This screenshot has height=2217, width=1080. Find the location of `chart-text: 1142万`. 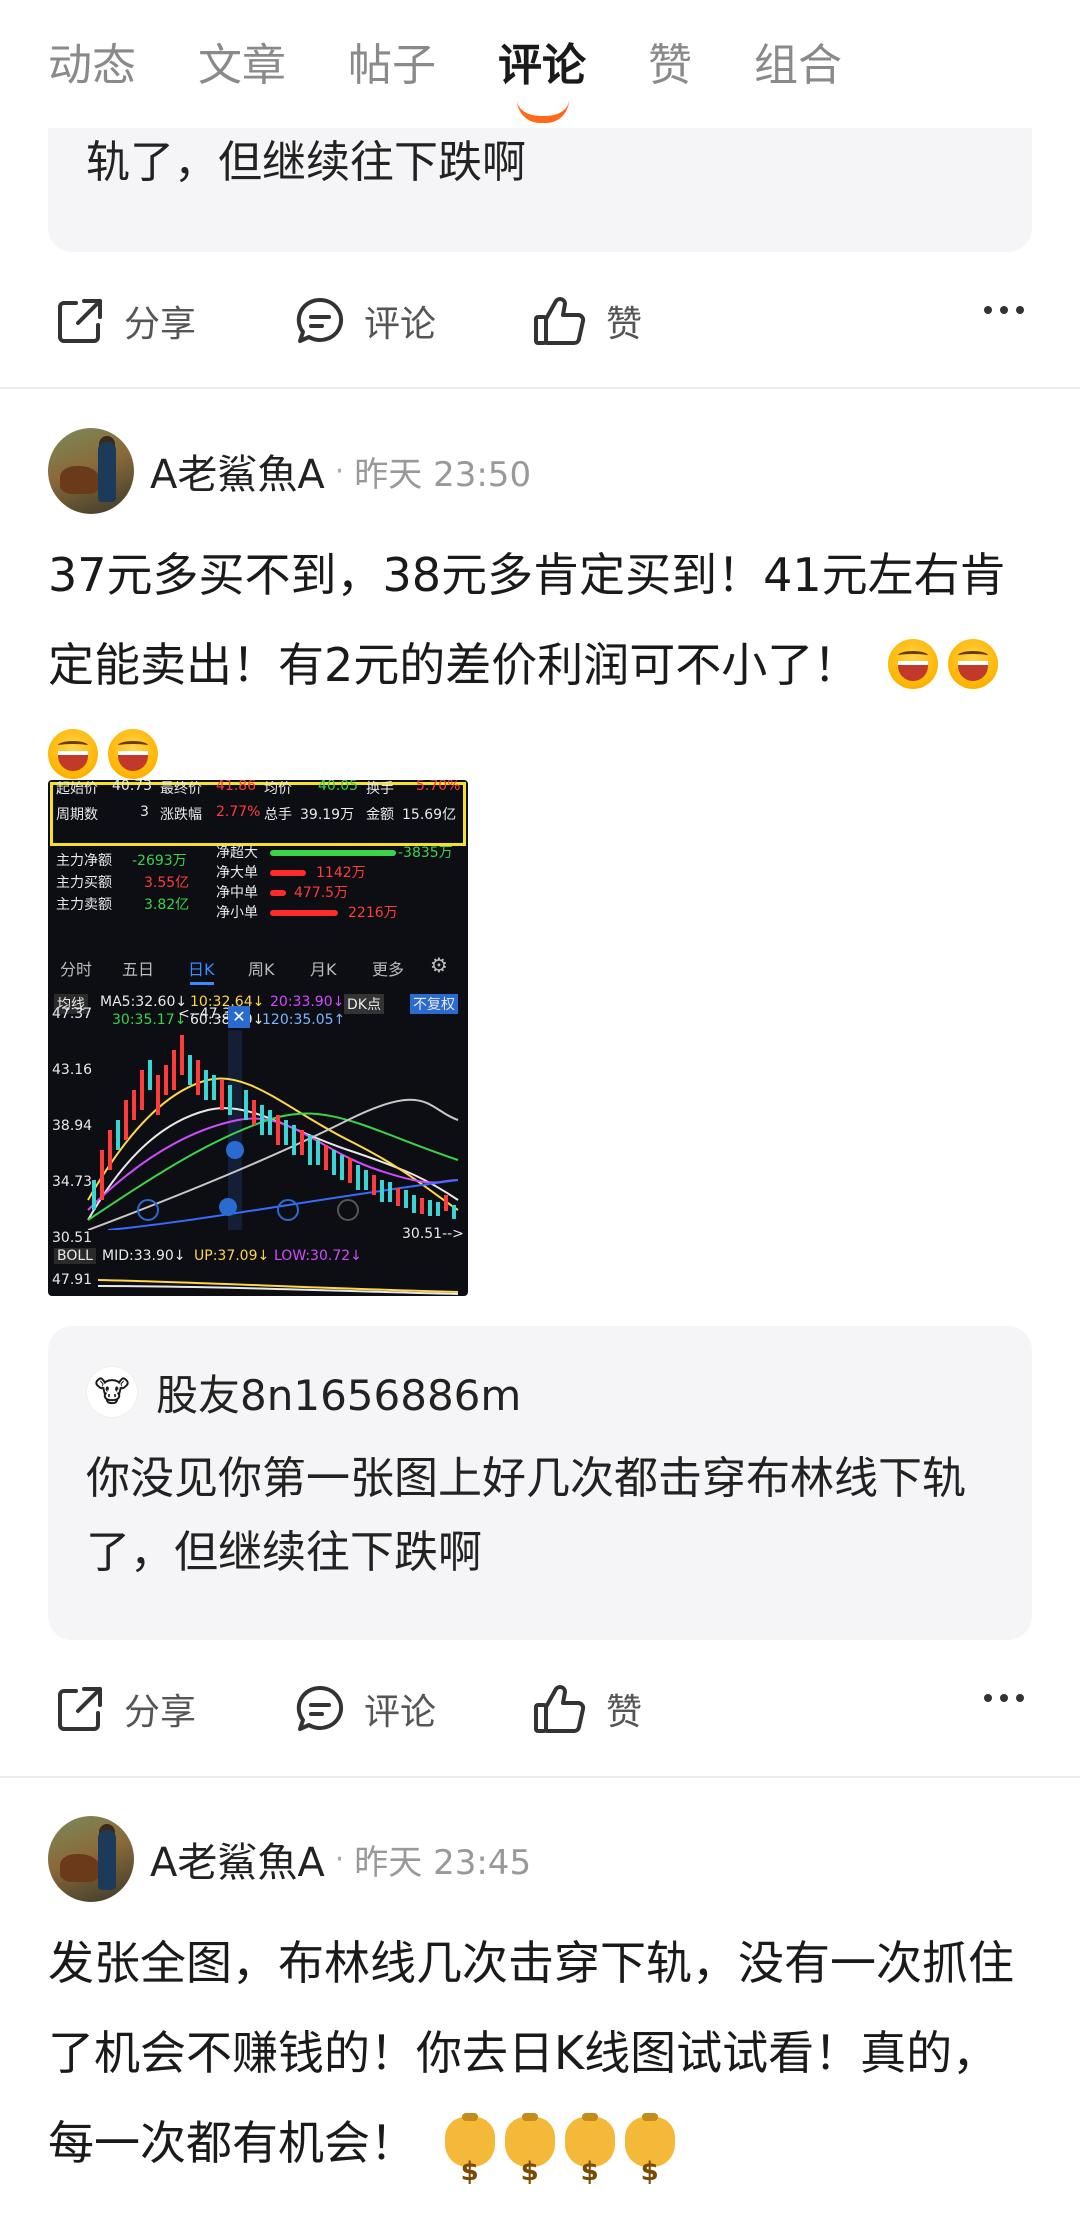

chart-text: 1142万 is located at coordinates (341, 873).